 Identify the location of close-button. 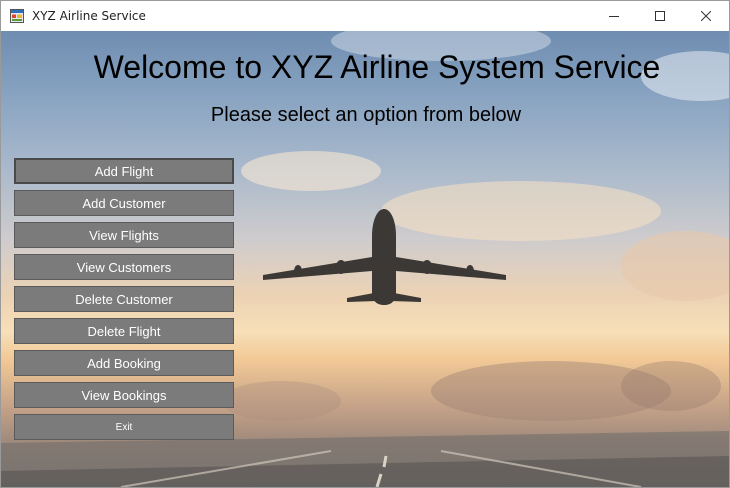
(706, 16).